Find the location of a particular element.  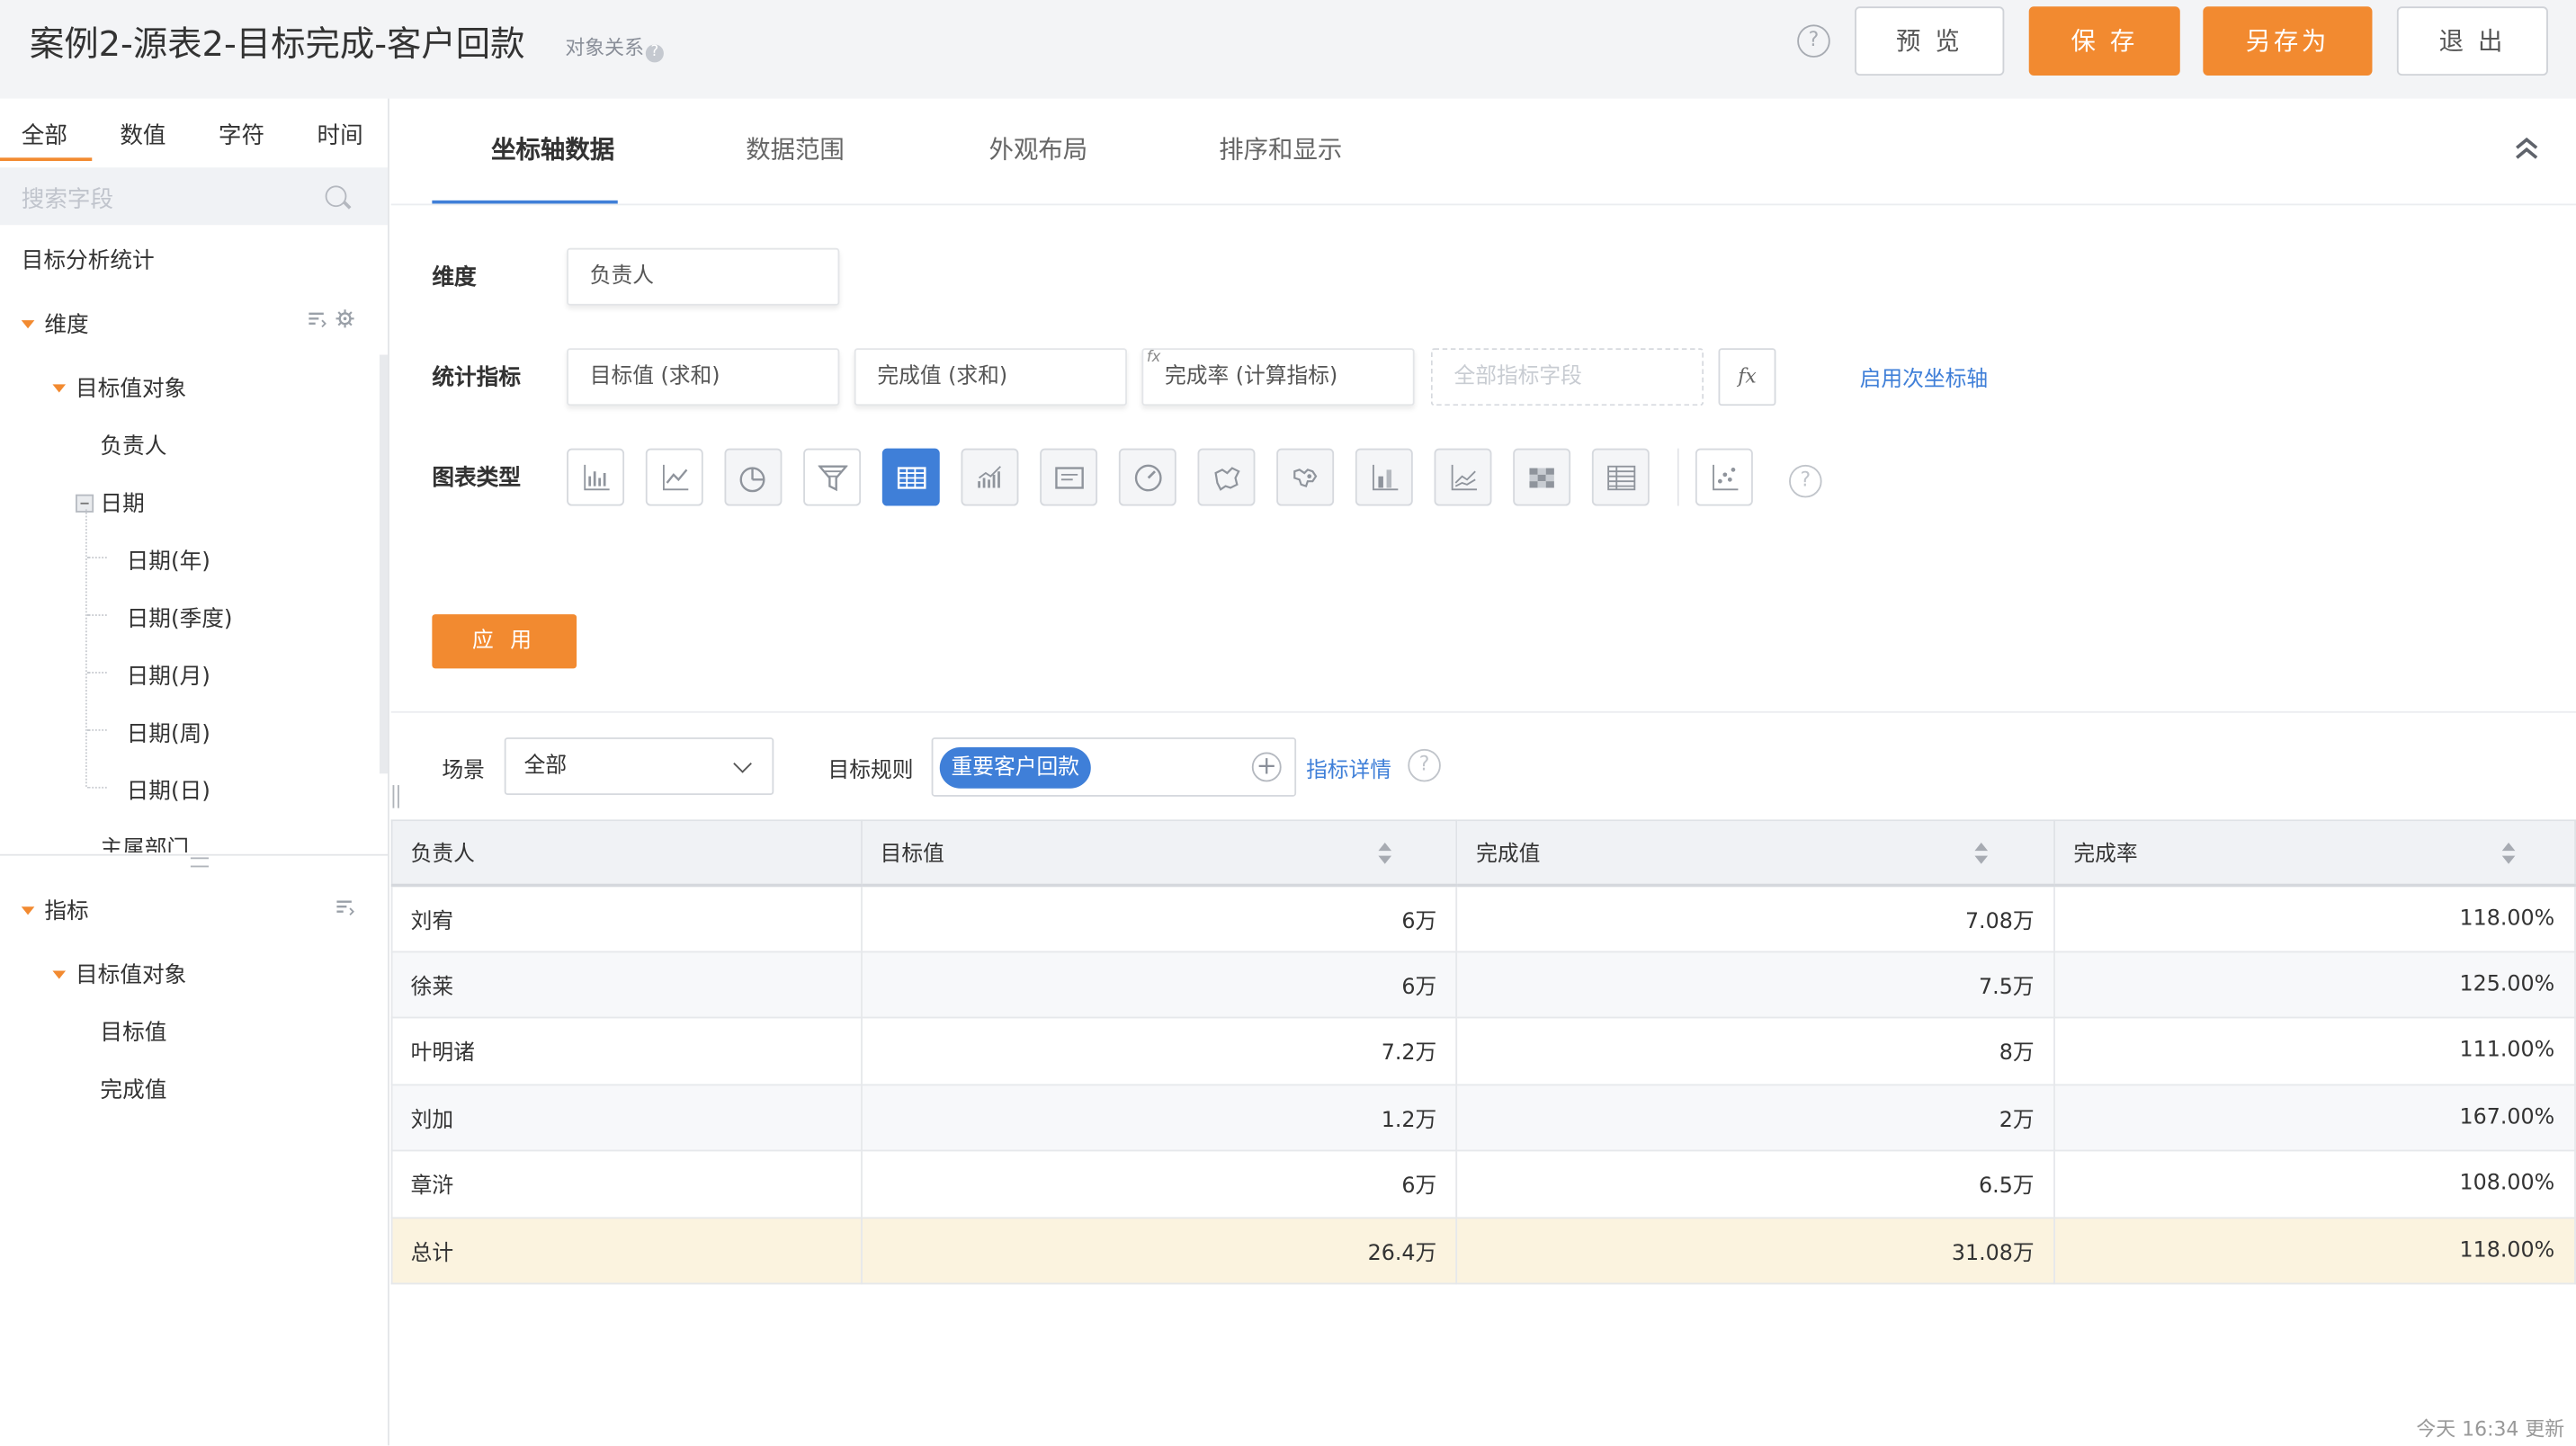

field-target-value: 目标值 is located at coordinates (133, 1030).